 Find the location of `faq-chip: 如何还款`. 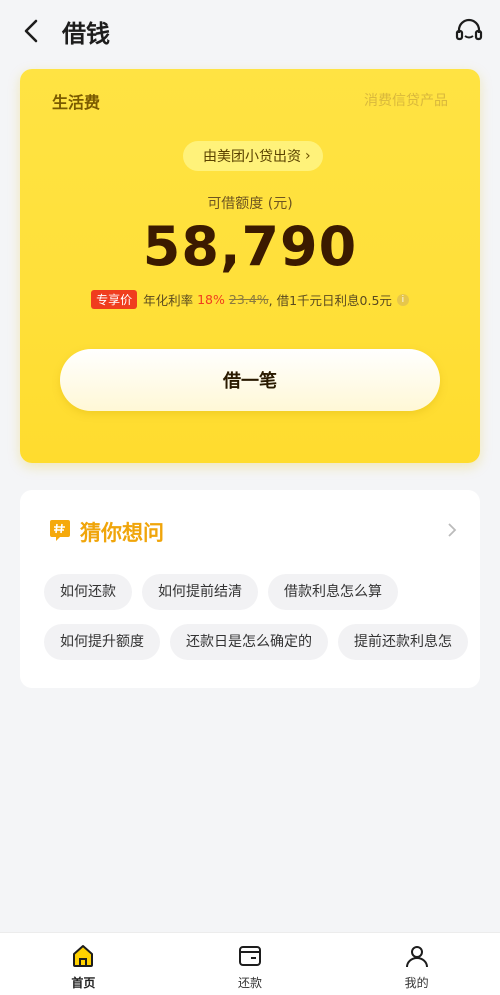

faq-chip: 如何还款 is located at coordinates (88, 592).